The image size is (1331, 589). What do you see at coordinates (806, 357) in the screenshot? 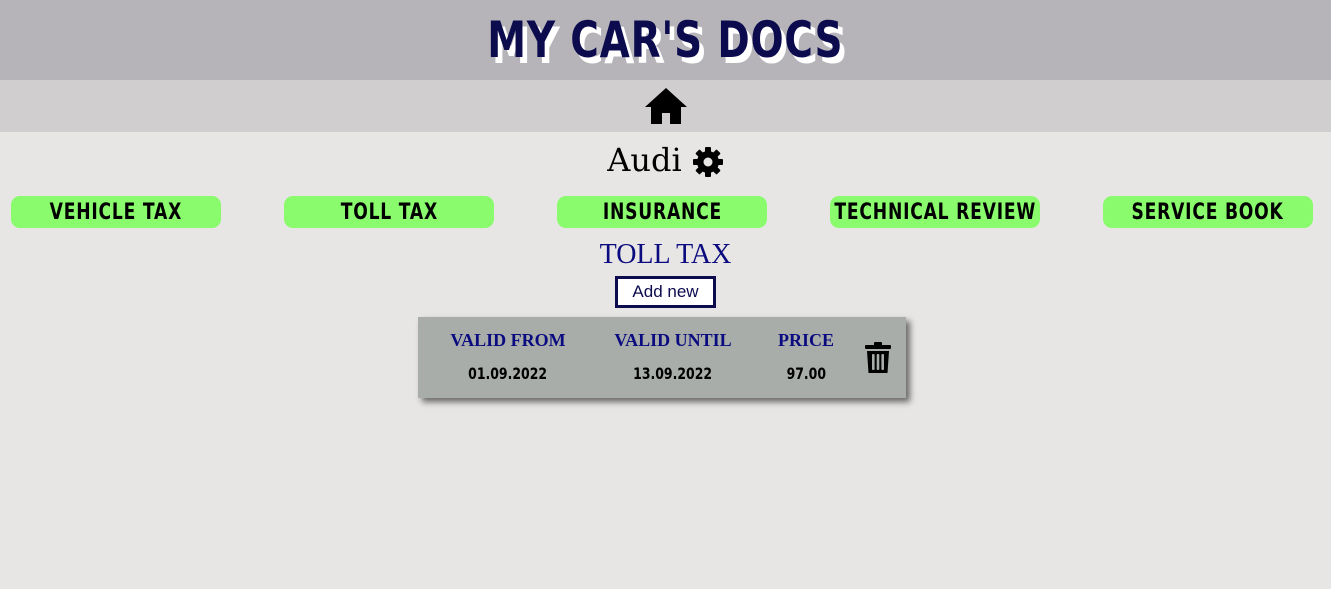
I see `price-column: PRICE 97.00` at bounding box center [806, 357].